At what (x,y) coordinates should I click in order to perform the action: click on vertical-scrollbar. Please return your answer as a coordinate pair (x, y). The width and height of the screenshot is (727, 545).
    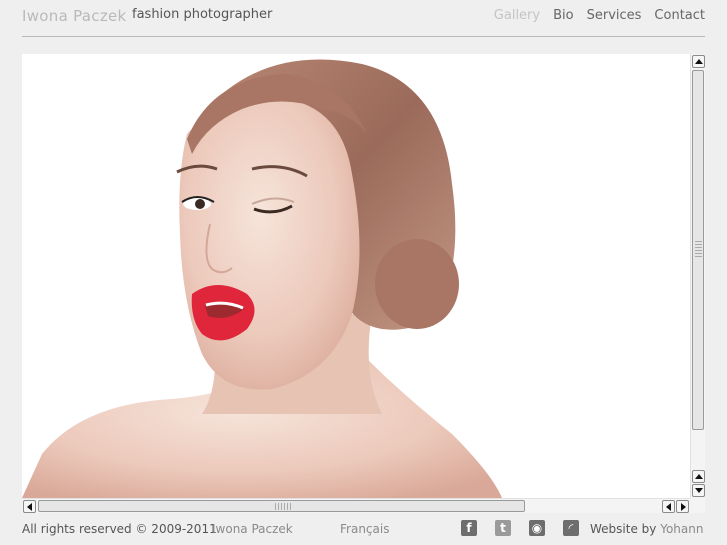
    Looking at the image, I should click on (697, 276).